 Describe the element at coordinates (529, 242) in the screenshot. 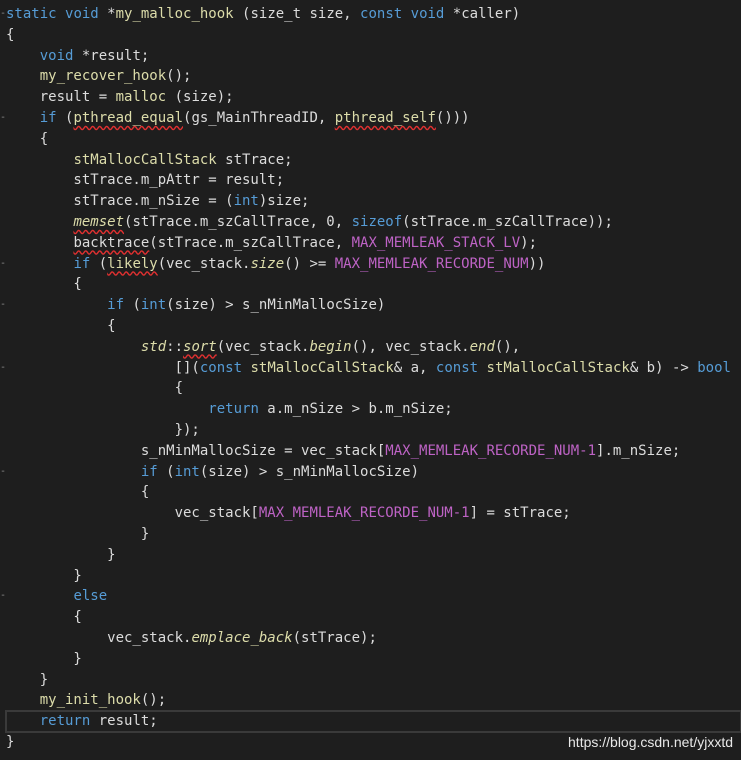

I see `code-token: );` at that location.